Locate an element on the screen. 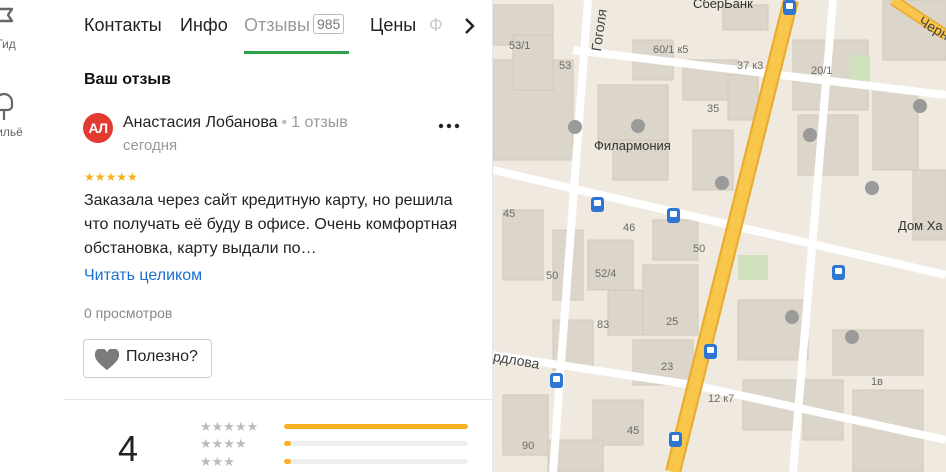 The image size is (946, 472). hospital-icon is located at coordinates (722, 183).